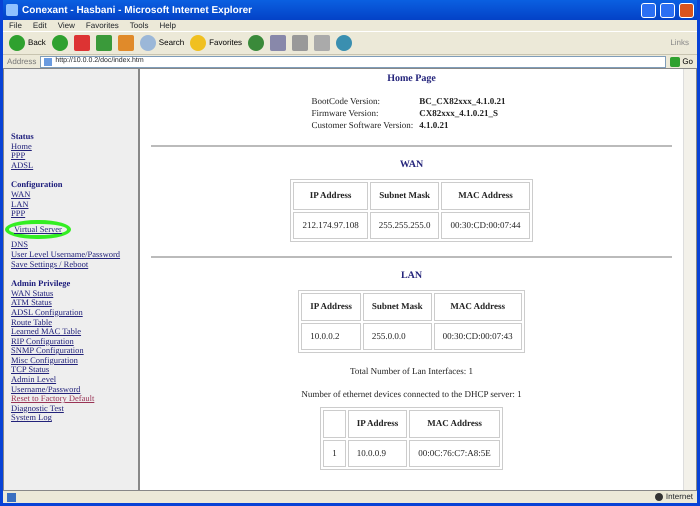  I want to click on zone-label: Internet, so click(679, 497).